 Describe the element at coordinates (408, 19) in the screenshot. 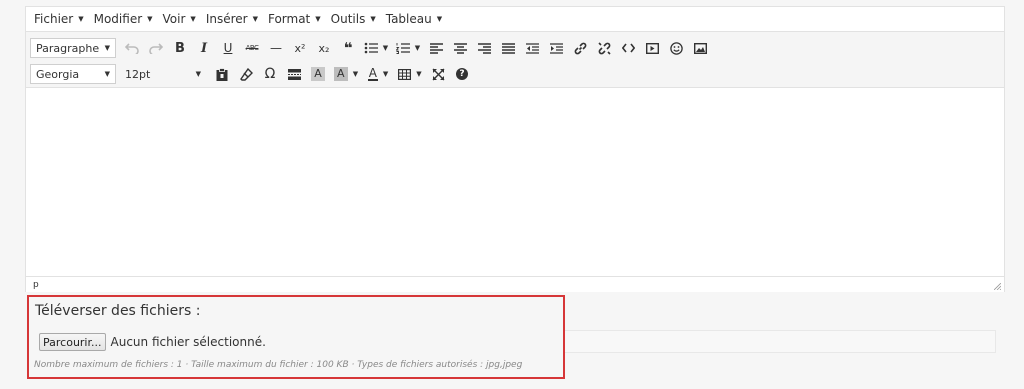

I see `menu-label: Tableau` at that location.